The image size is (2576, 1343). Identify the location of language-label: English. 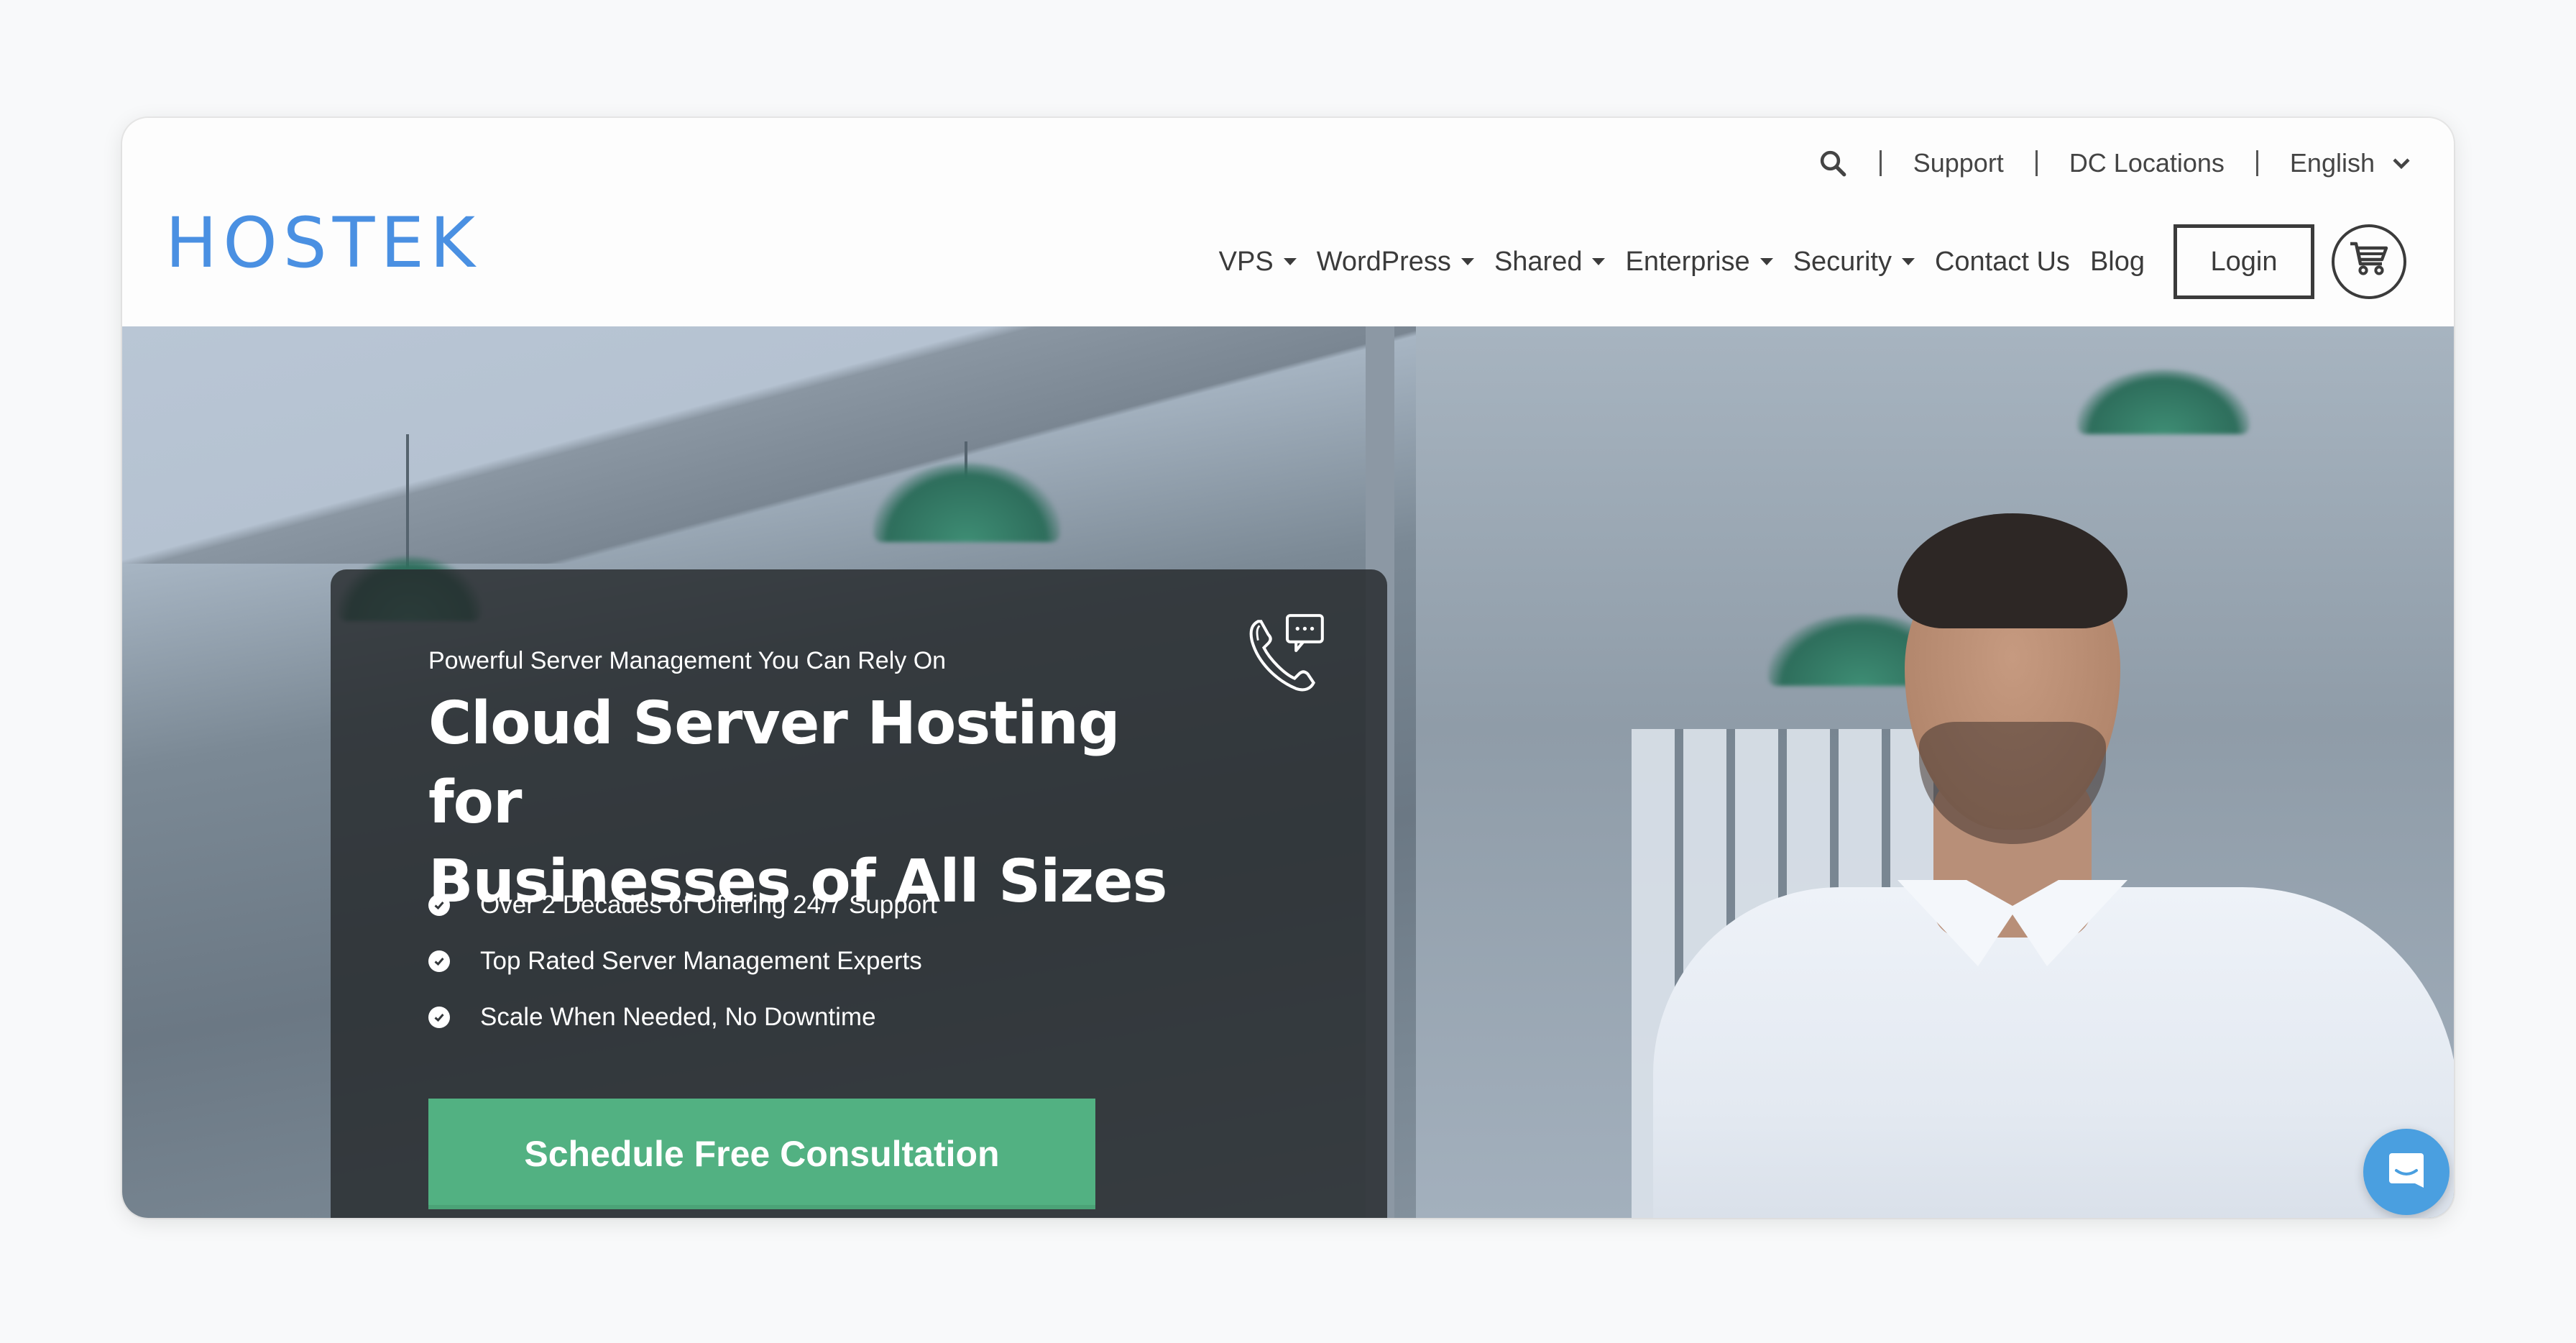
(2332, 163).